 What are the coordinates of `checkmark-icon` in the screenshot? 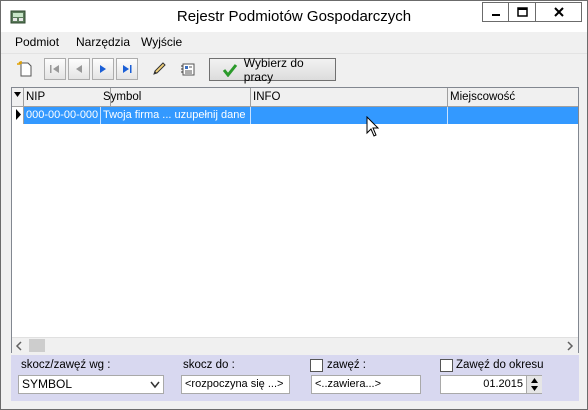 It's located at (230, 70).